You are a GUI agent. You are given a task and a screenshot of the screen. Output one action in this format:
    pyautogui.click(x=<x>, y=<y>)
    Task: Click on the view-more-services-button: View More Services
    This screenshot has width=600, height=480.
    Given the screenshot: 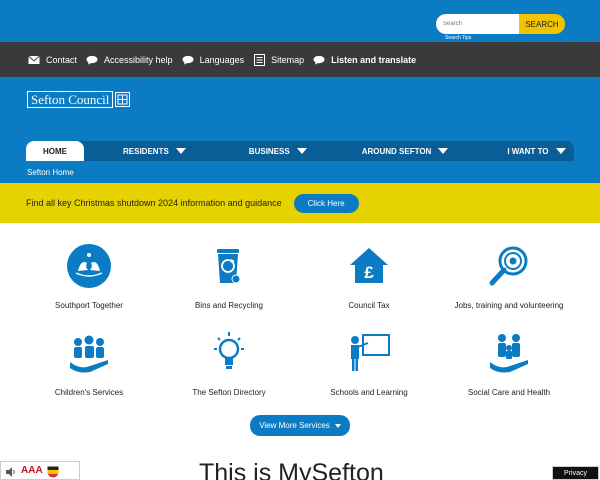 What is the action you would take?
    pyautogui.click(x=300, y=425)
    